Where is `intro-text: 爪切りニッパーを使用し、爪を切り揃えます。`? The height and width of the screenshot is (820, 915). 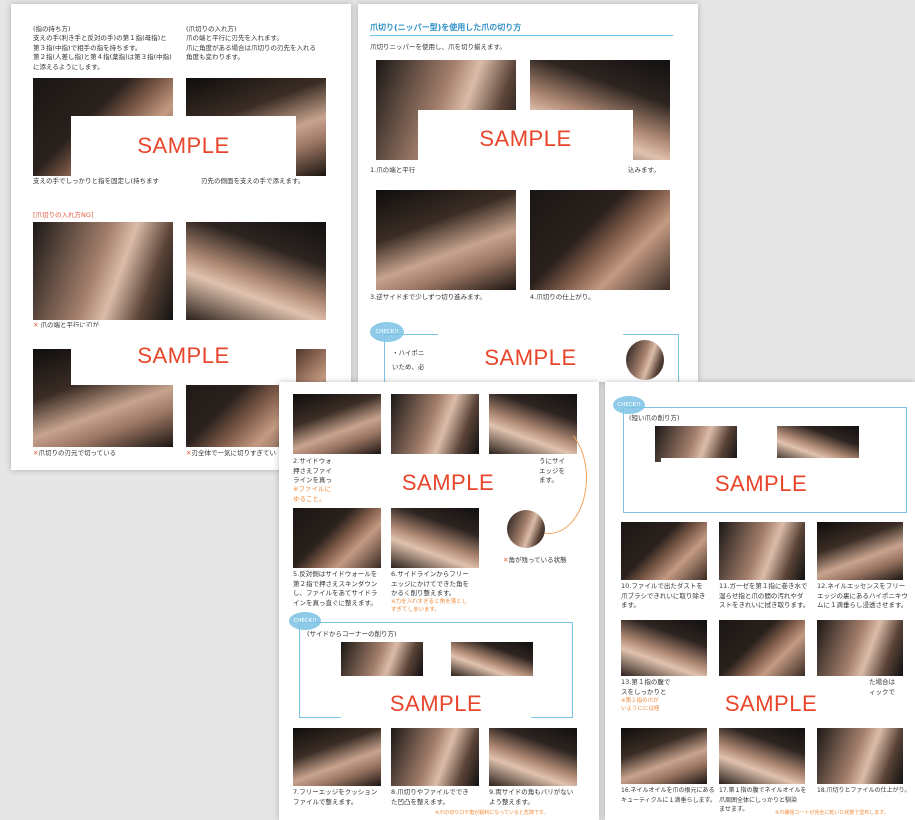 intro-text: 爪切りニッパーを使用し、爪を切り揃えます。 is located at coordinates (438, 47).